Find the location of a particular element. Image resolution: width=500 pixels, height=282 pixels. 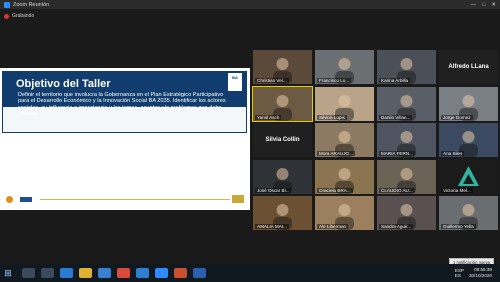

word-icon is located at coordinates (199, 273).